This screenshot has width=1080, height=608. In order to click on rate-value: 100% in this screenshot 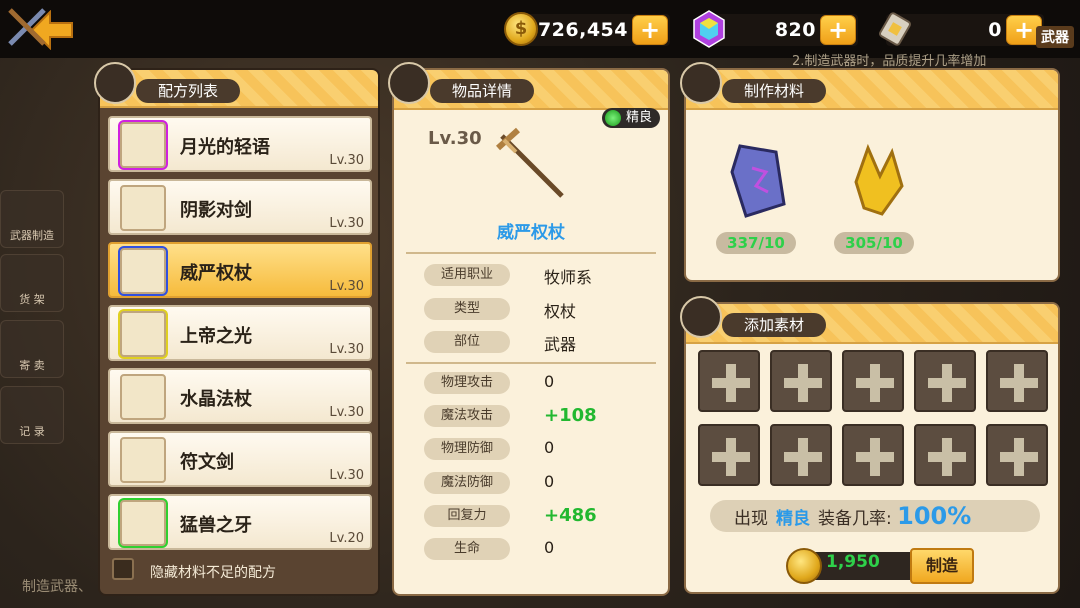, I will do `click(934, 516)`.